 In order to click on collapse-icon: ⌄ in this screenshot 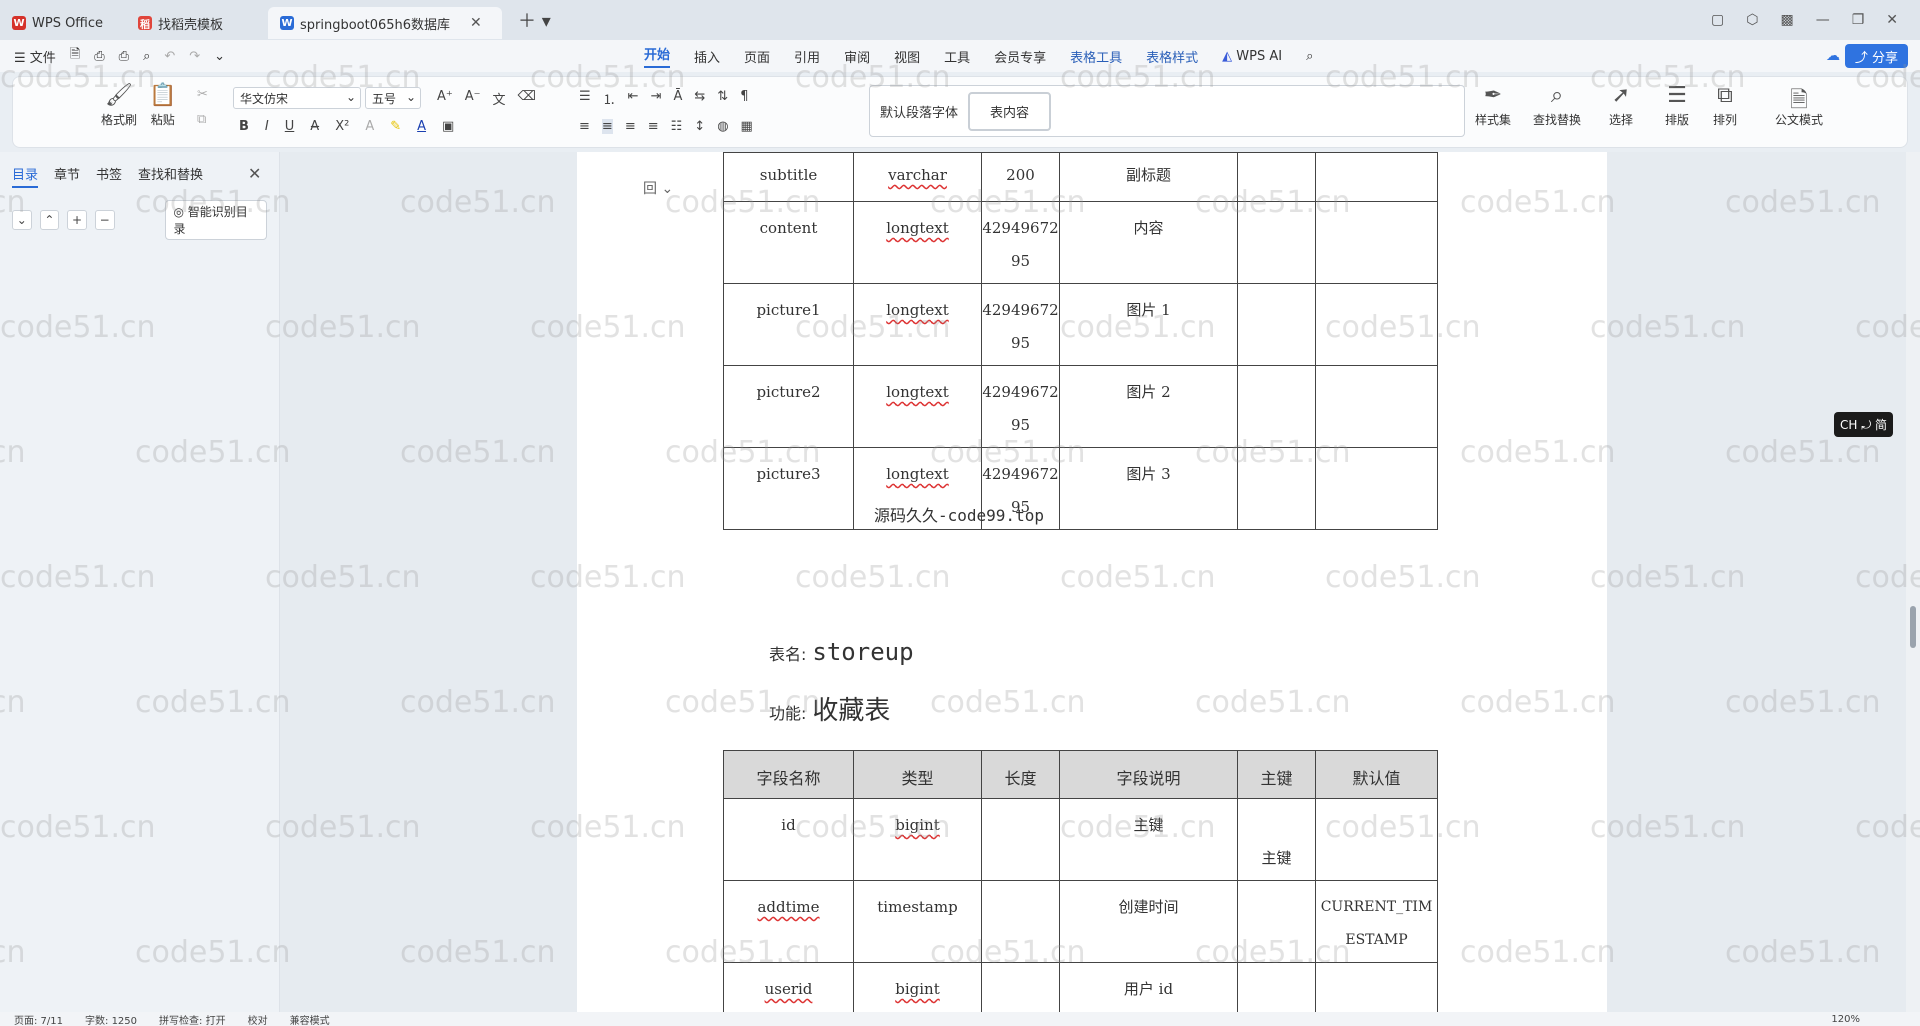, I will do `click(22, 220)`.